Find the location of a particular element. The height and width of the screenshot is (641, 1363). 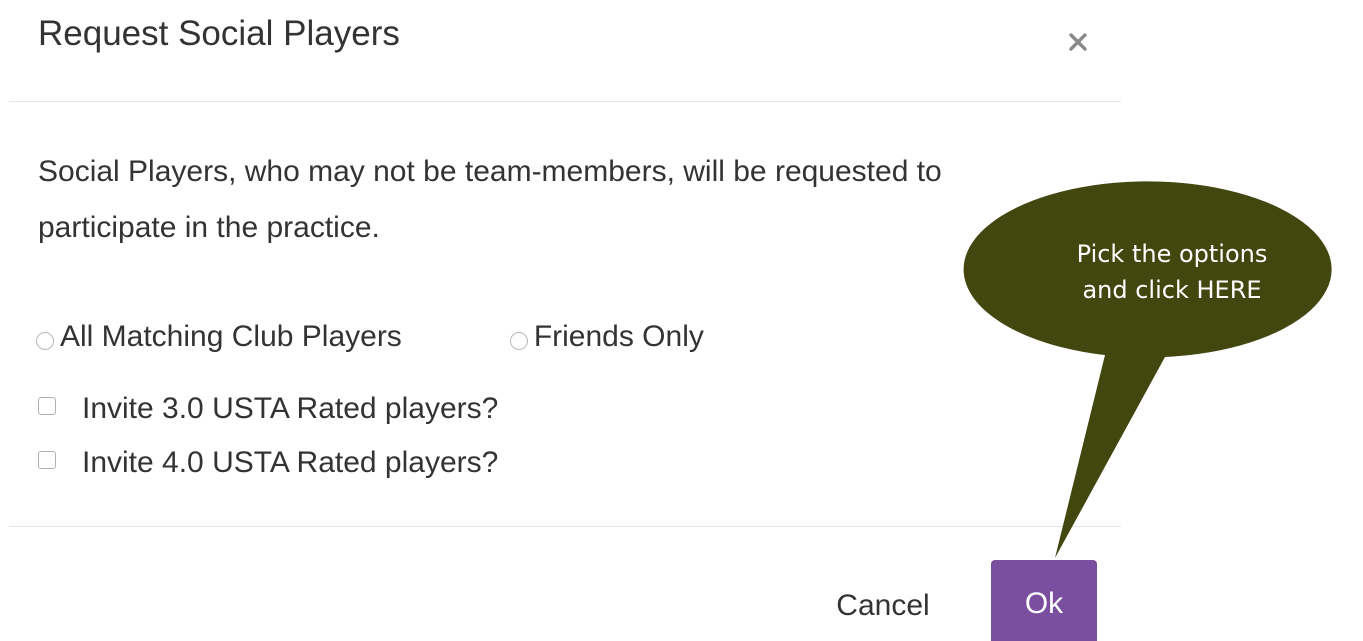

checkbox-label: Invite 3.0 USTA Rated players? is located at coordinates (290, 408).